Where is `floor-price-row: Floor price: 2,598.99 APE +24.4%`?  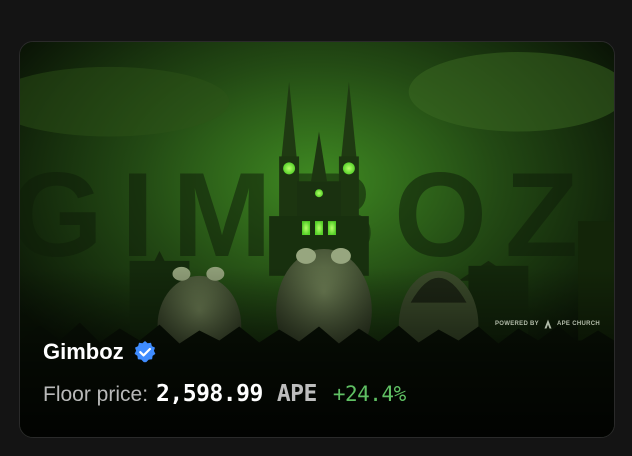 floor-price-row: Floor price: 2,598.99 APE +24.4% is located at coordinates (224, 394).